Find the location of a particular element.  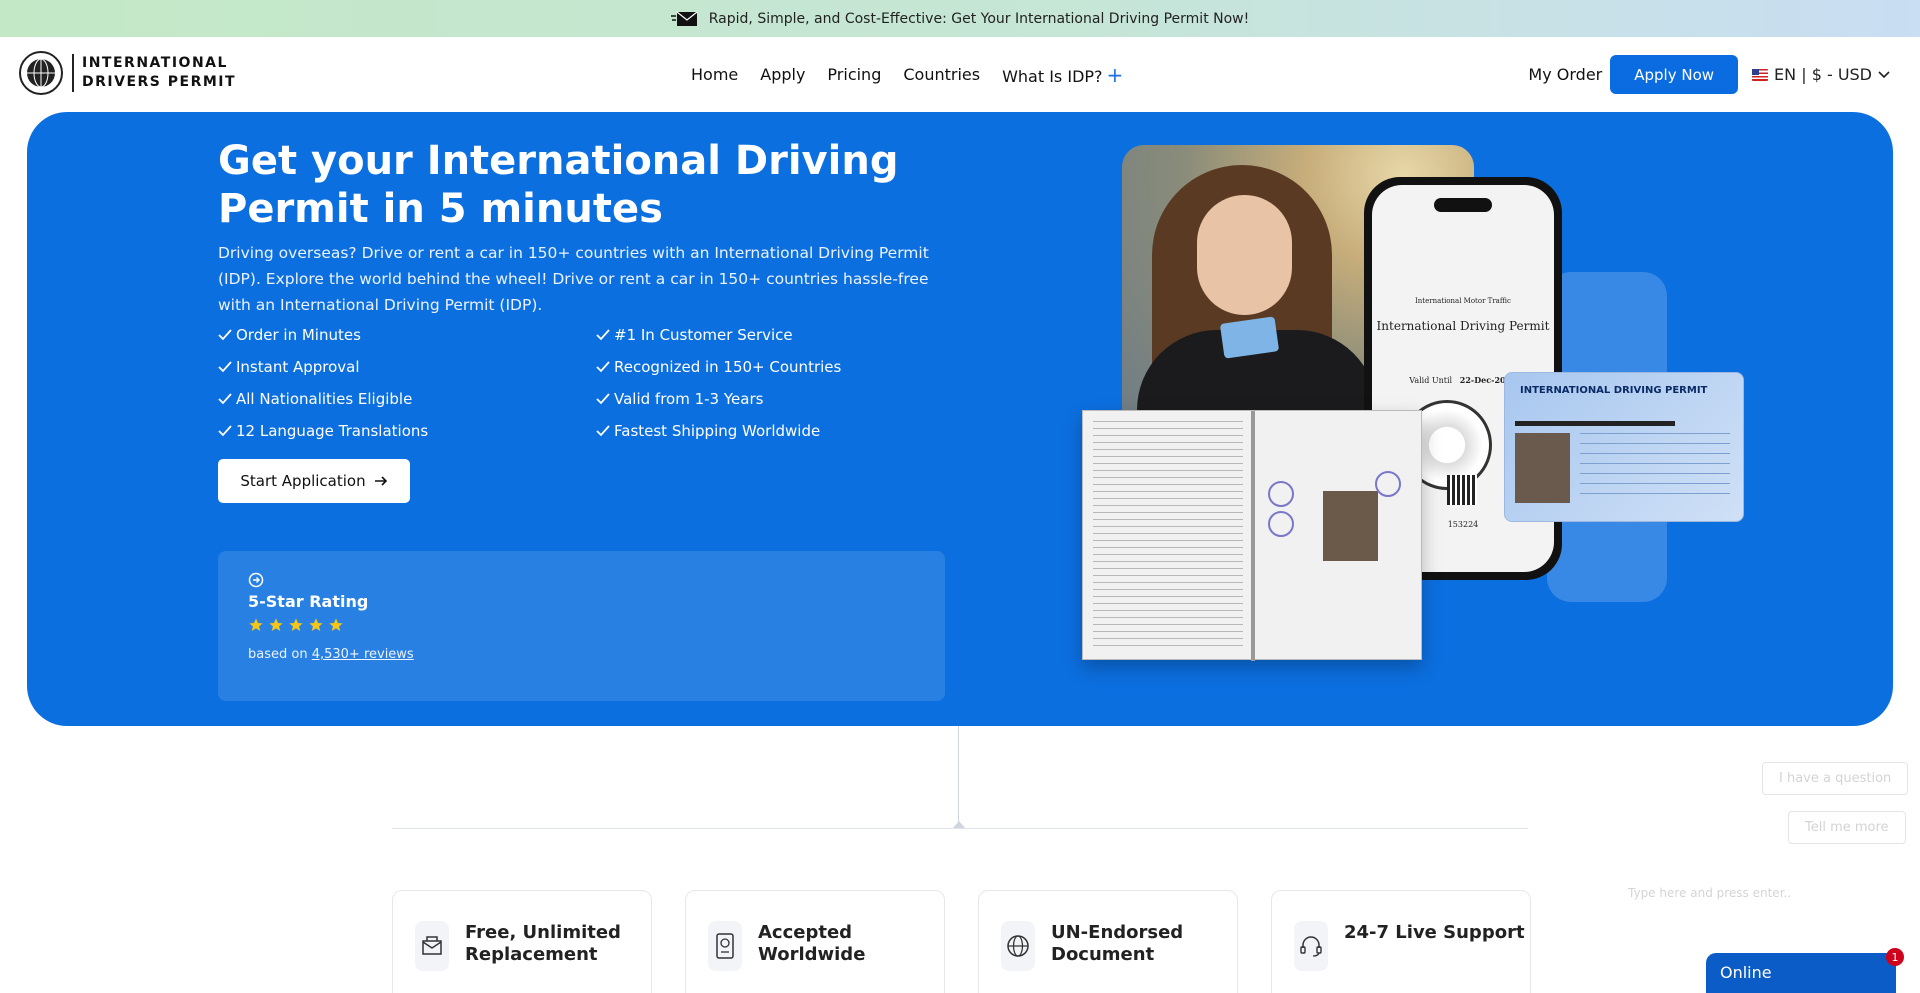

phone-valid-label: Valid Until is located at coordinates (1431, 380).